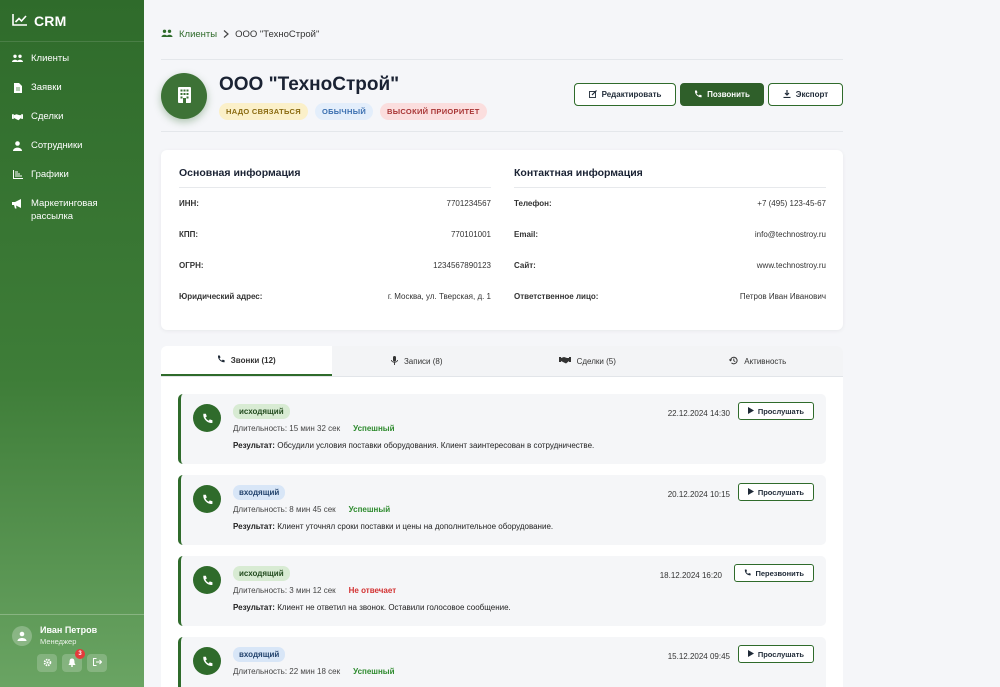  I want to click on chart-icon, so click(17, 174).